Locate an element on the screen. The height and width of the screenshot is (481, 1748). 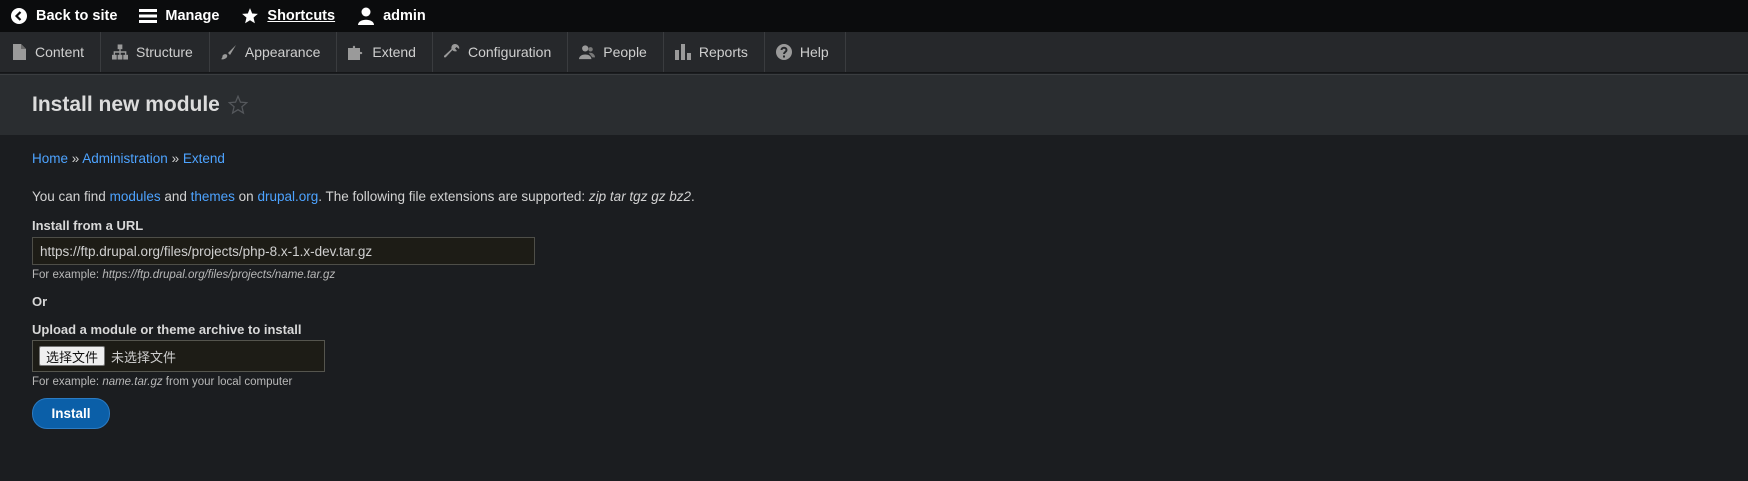
choose-file-button: 选择文件 is located at coordinates (72, 356).